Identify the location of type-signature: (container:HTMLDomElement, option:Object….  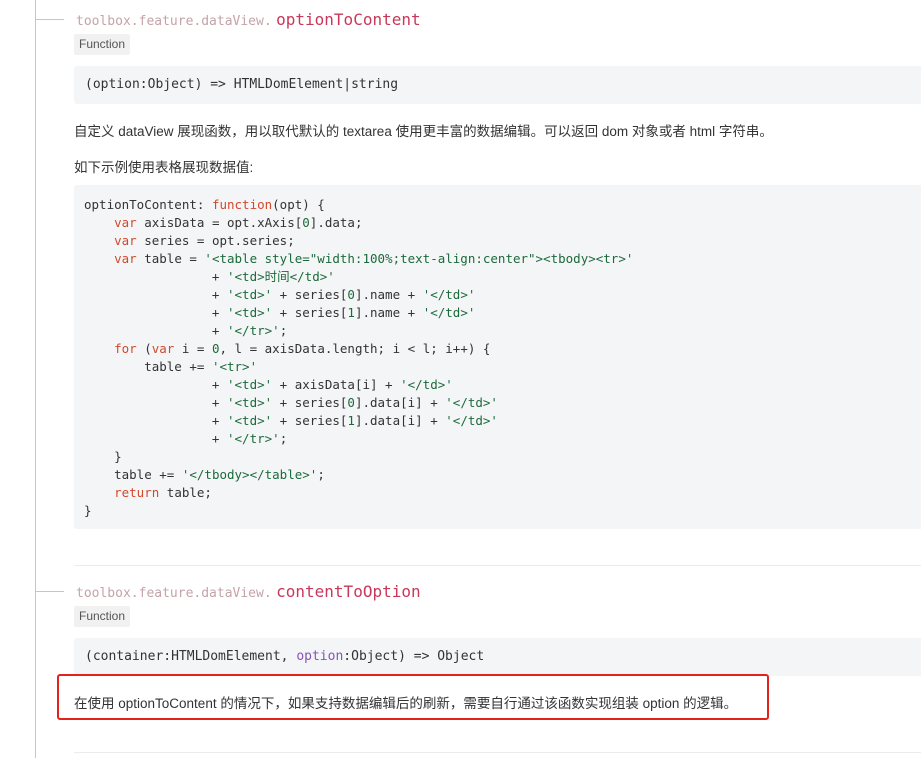
(497, 657).